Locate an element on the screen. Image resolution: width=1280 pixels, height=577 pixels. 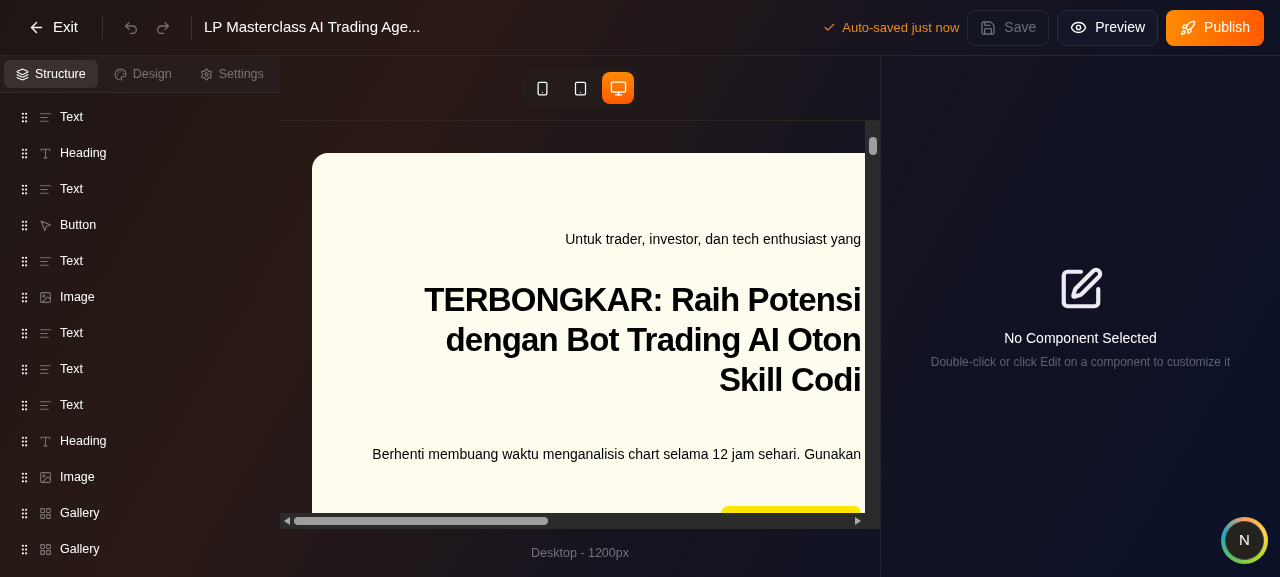
tablet-icon is located at coordinates (580, 88).